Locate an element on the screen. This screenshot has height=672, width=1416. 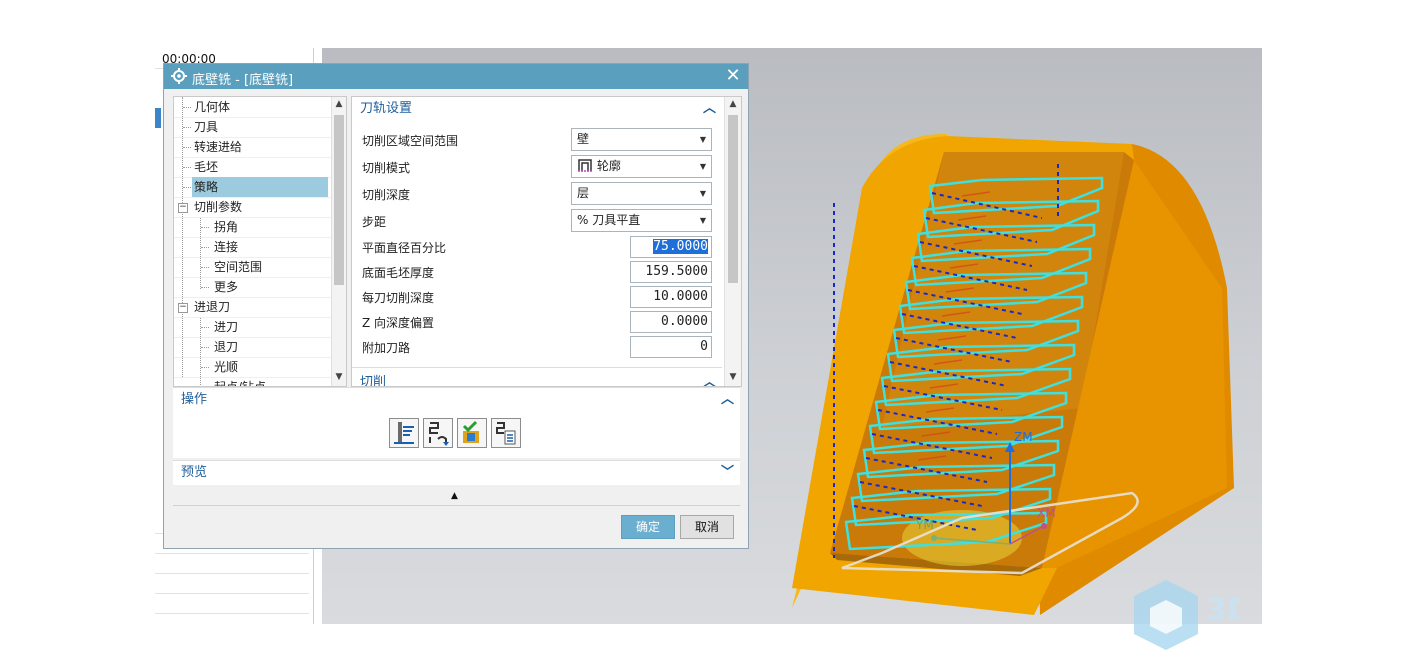
tree-item-blank: 毛坯 is located at coordinates (206, 167).